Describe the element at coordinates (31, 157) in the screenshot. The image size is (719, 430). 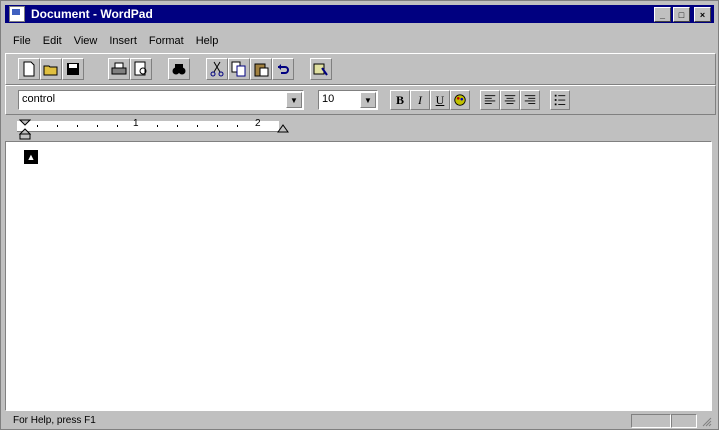
I see `text-cursor-icon: ▲` at that location.